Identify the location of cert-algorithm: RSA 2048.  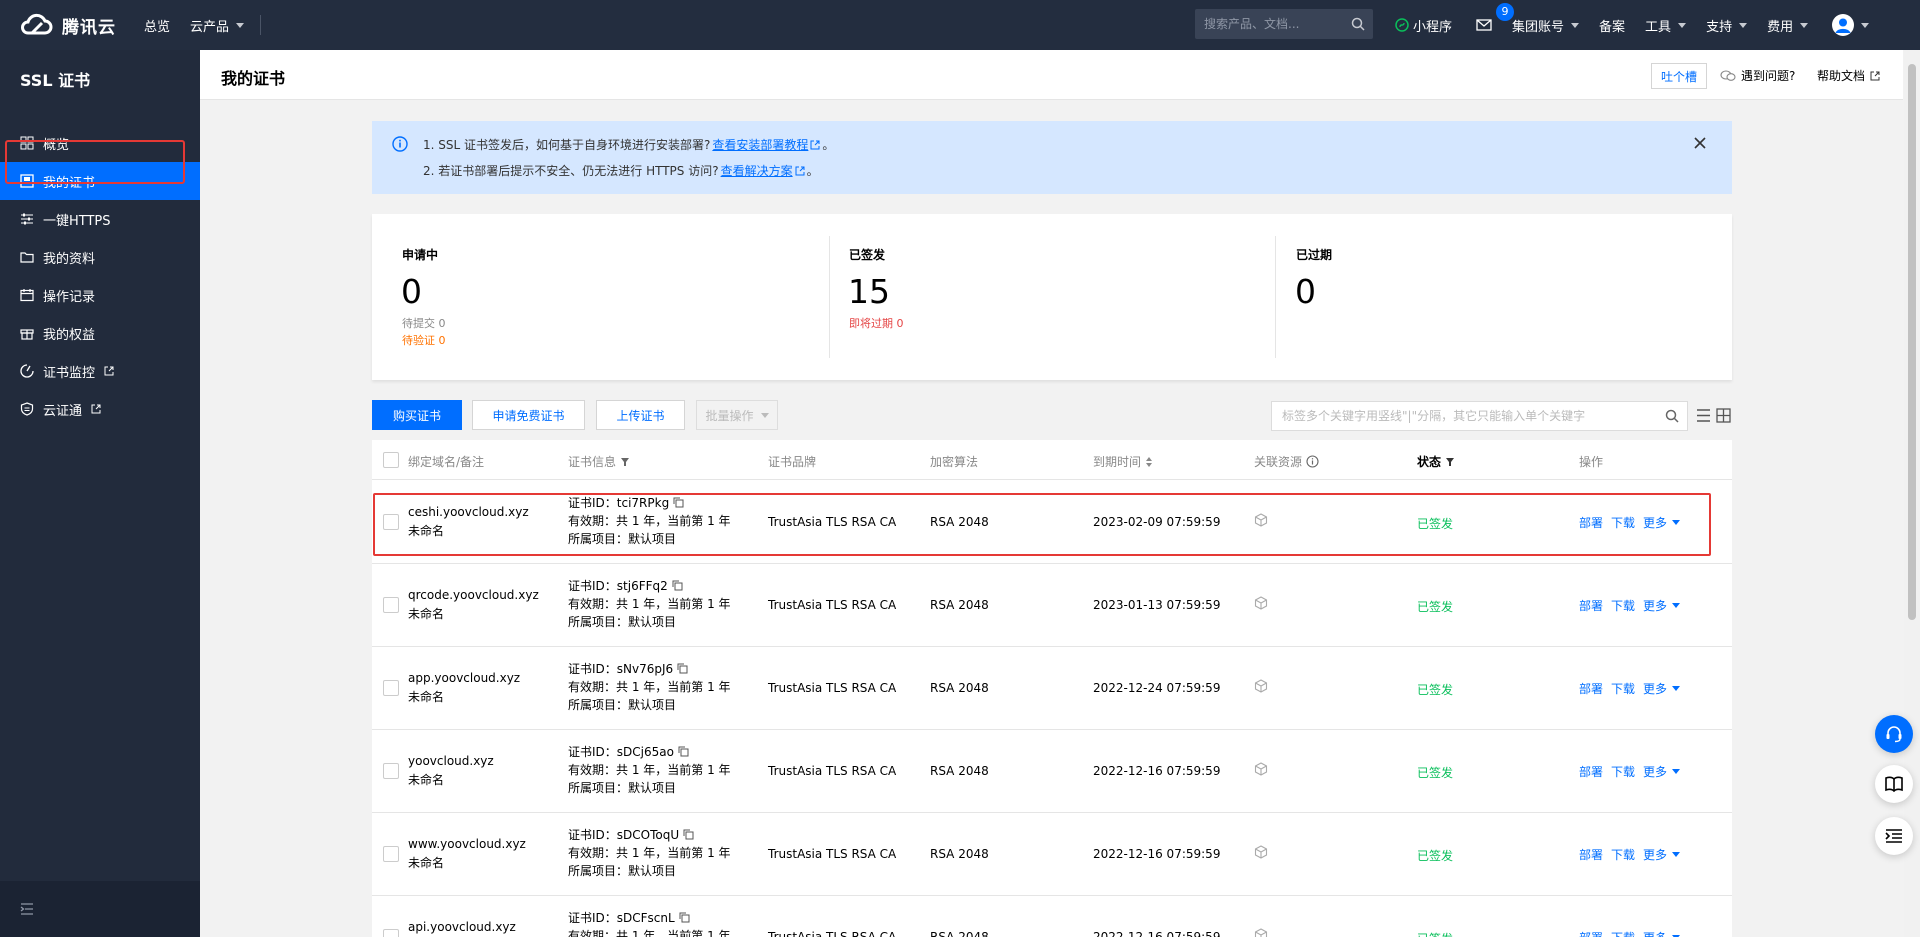
(959, 854).